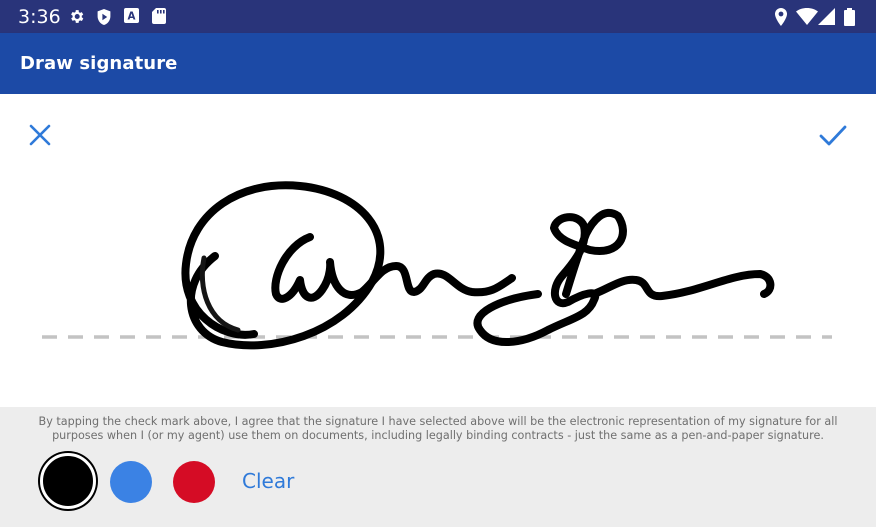  What do you see at coordinates (807, 16) in the screenshot?
I see `wifi-icon` at bounding box center [807, 16].